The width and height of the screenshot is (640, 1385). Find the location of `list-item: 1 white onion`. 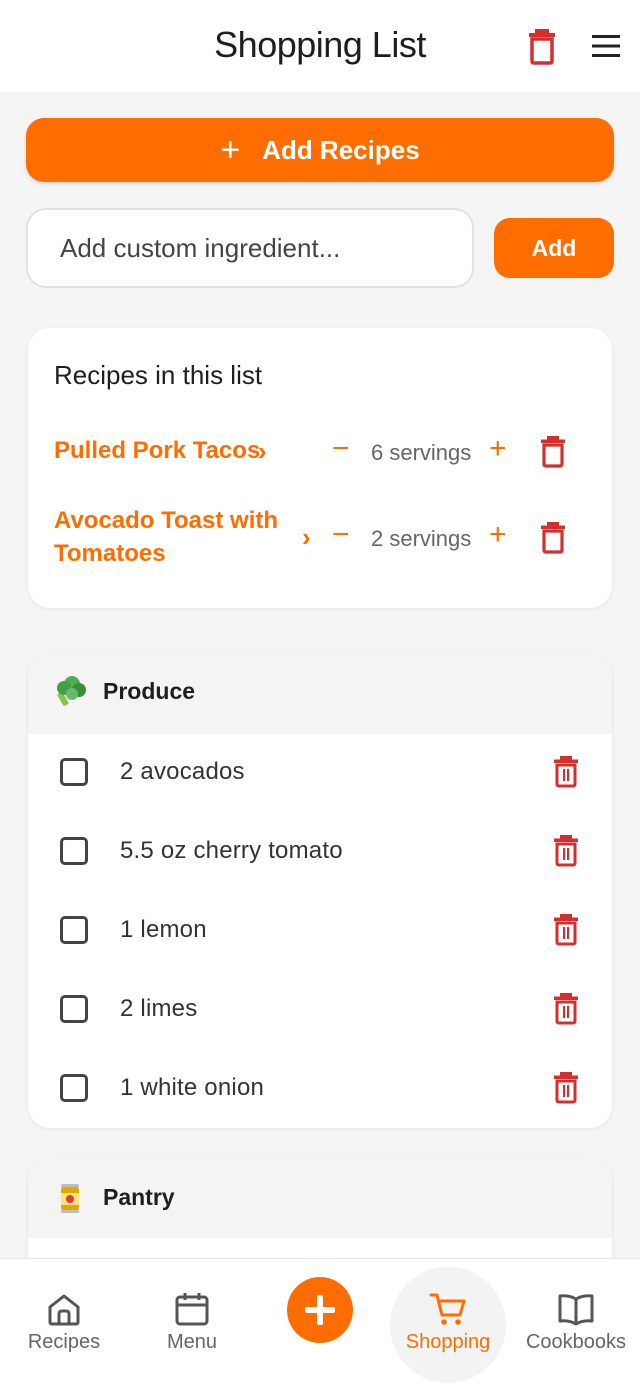

list-item: 1 white onion is located at coordinates (320, 1089).